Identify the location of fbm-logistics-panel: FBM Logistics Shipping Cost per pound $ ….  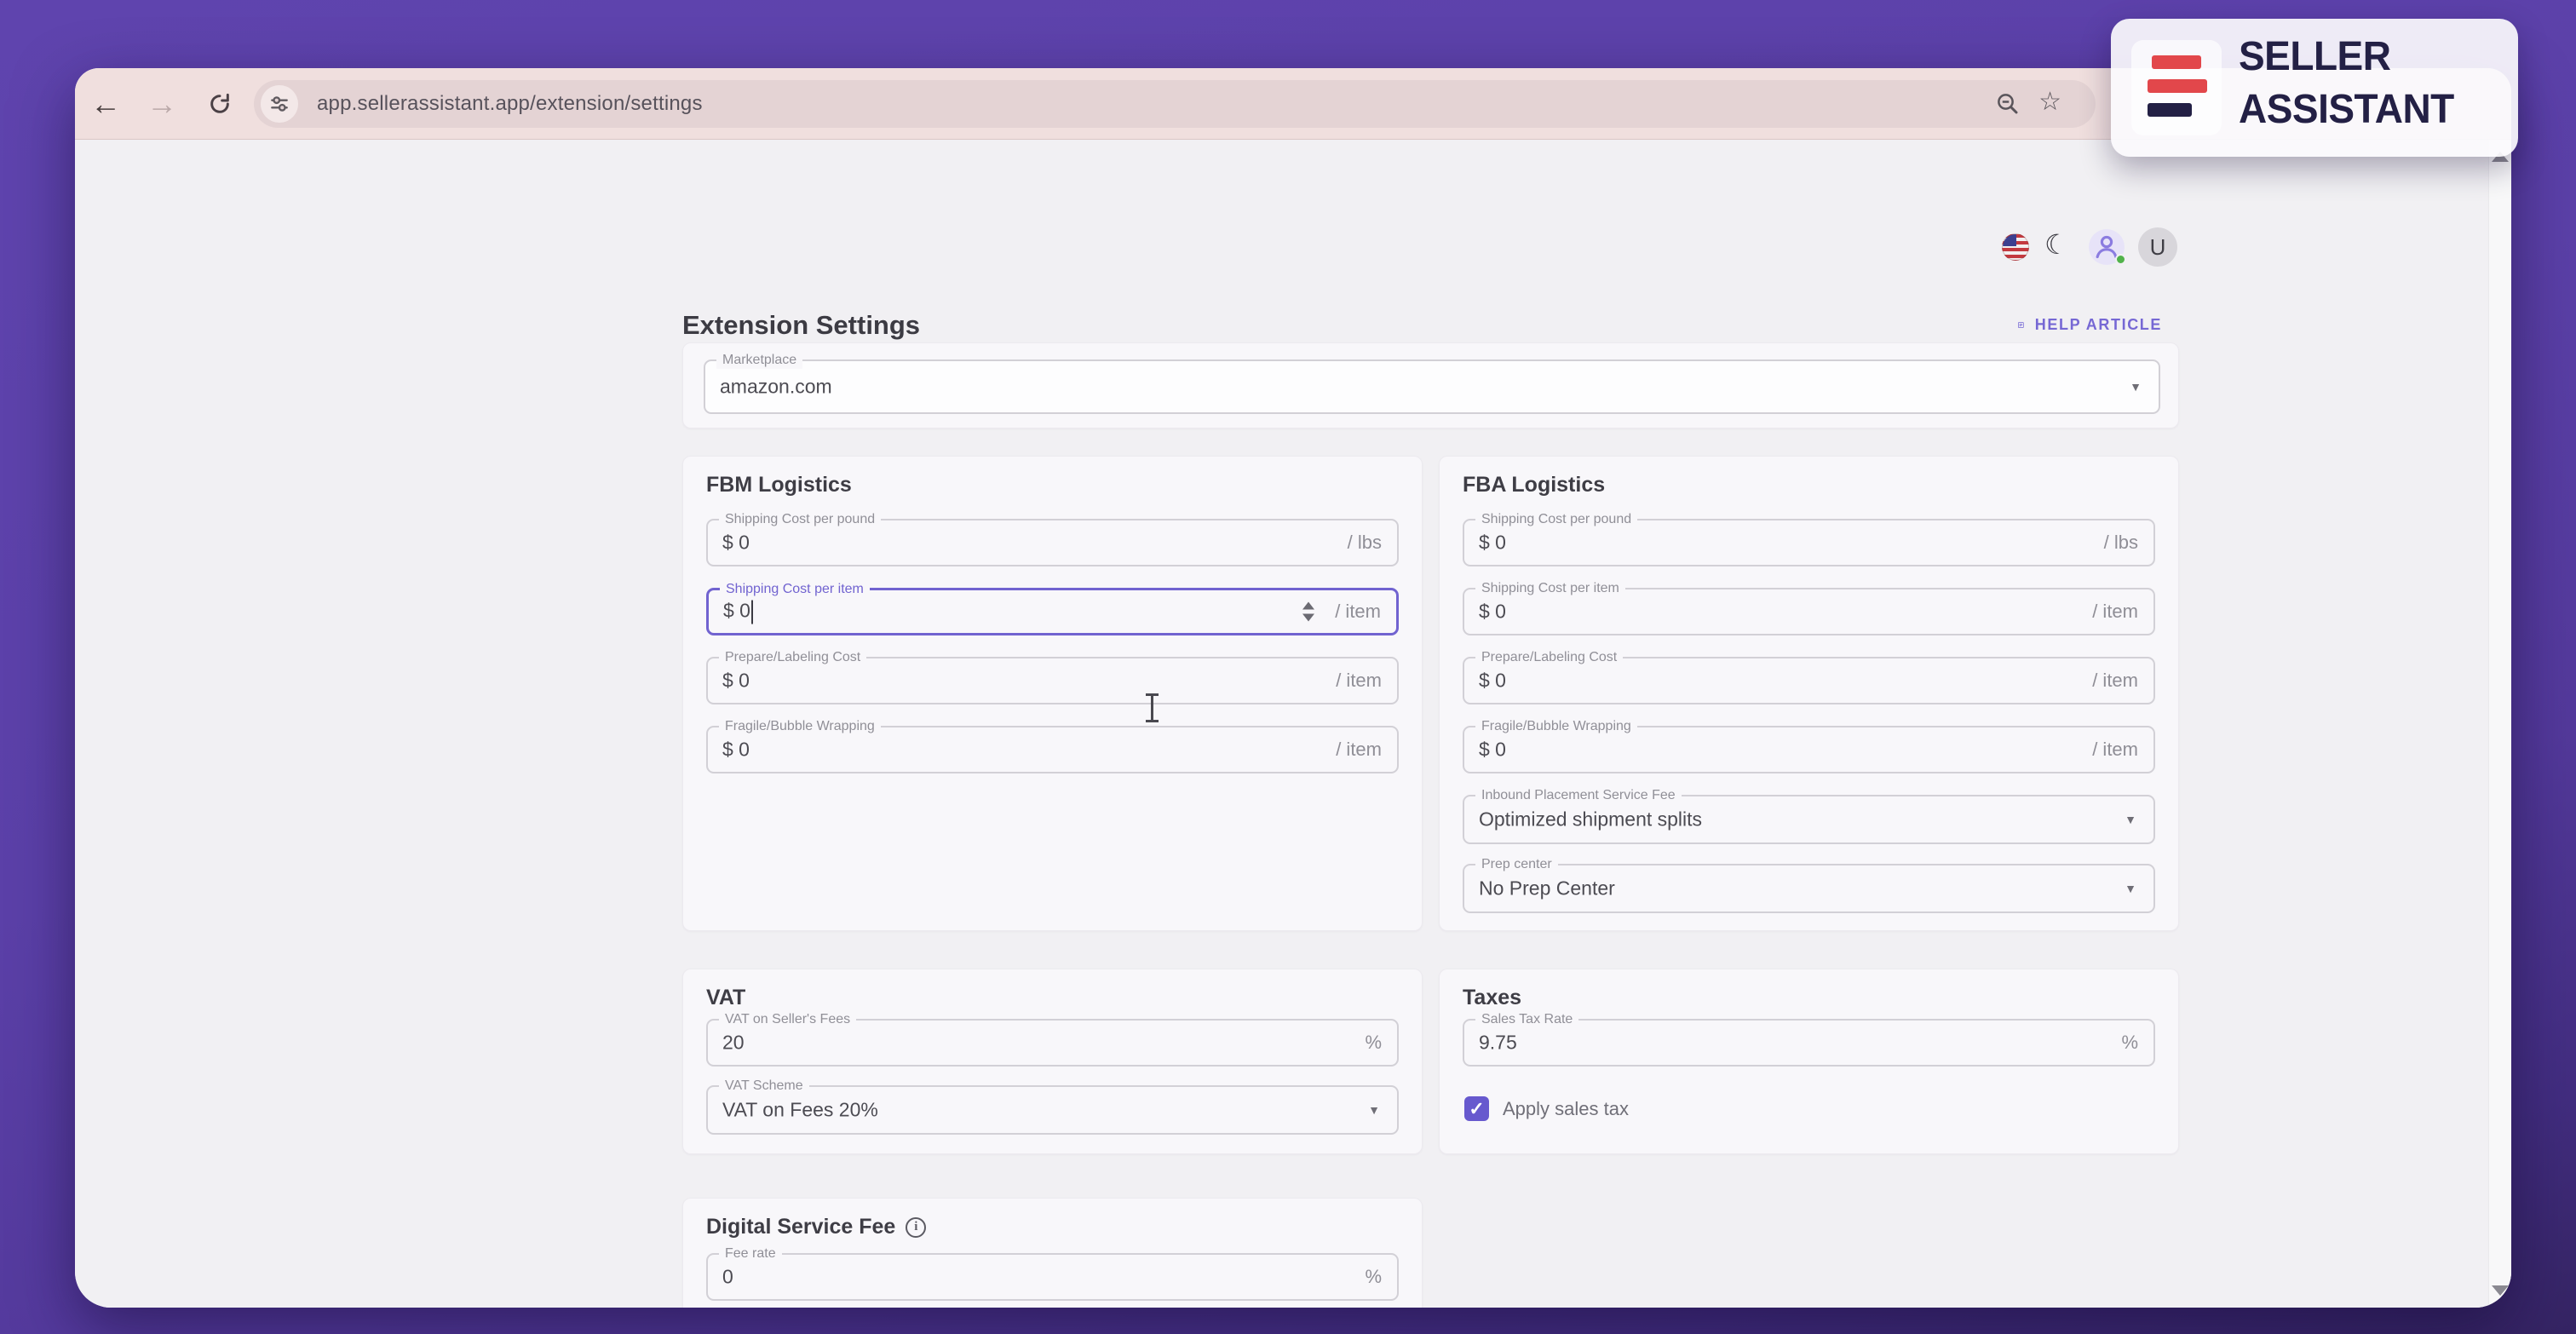
(1053, 694).